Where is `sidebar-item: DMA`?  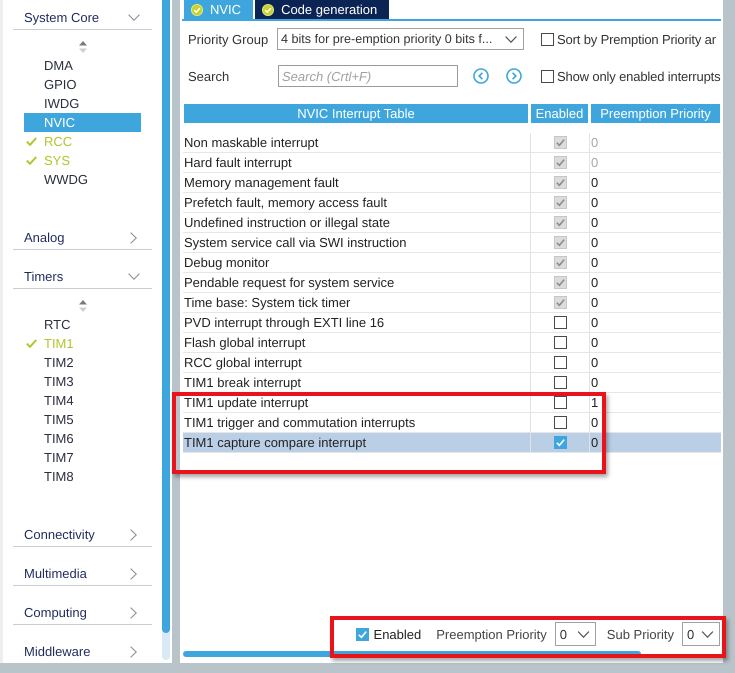
sidebar-item: DMA is located at coordinates (82, 65).